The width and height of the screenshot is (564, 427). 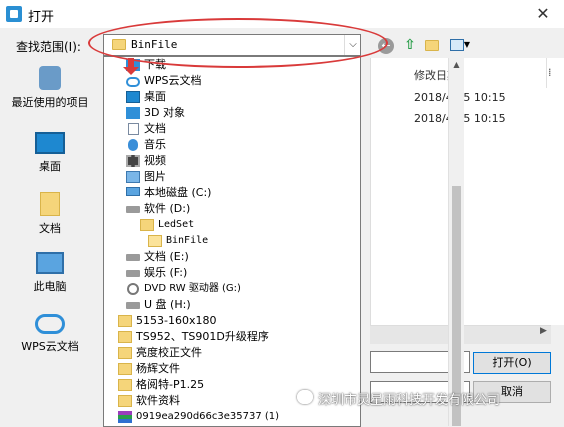 I want to click on dropdown-item-label: 文档 (E:), so click(x=166, y=256).